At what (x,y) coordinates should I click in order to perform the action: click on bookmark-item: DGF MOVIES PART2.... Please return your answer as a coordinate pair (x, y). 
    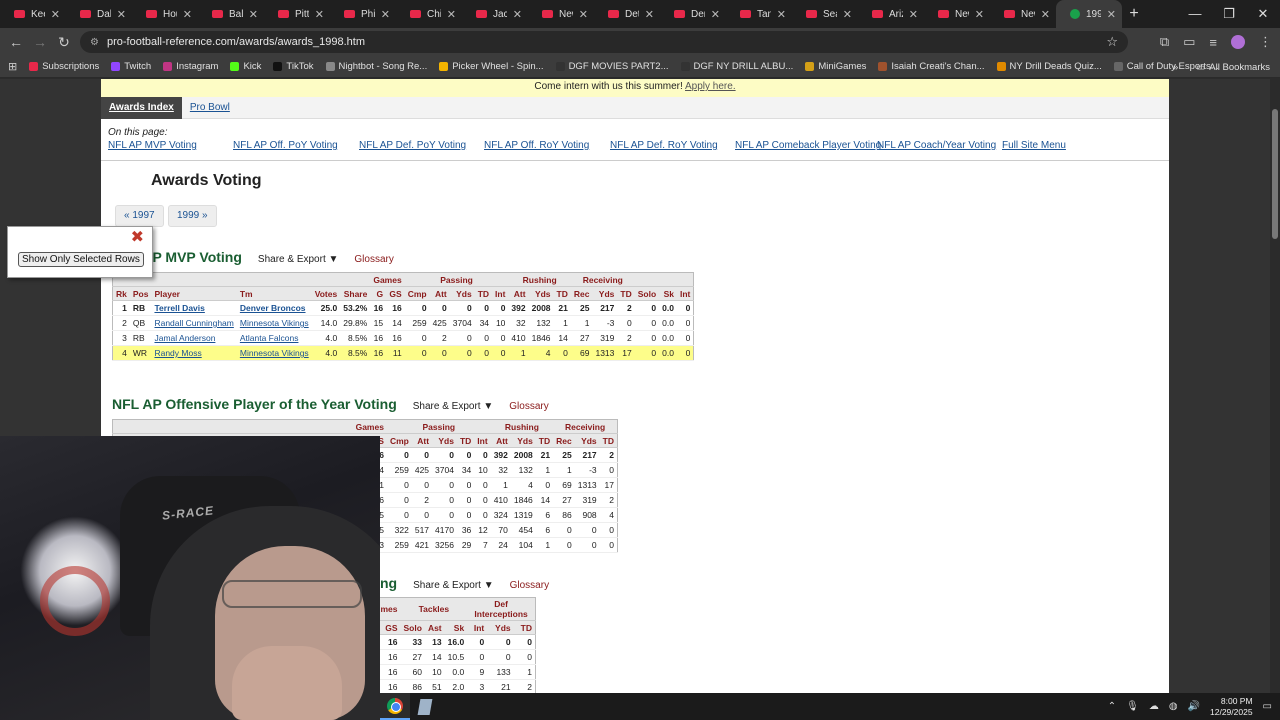
    Looking at the image, I should click on (612, 66).